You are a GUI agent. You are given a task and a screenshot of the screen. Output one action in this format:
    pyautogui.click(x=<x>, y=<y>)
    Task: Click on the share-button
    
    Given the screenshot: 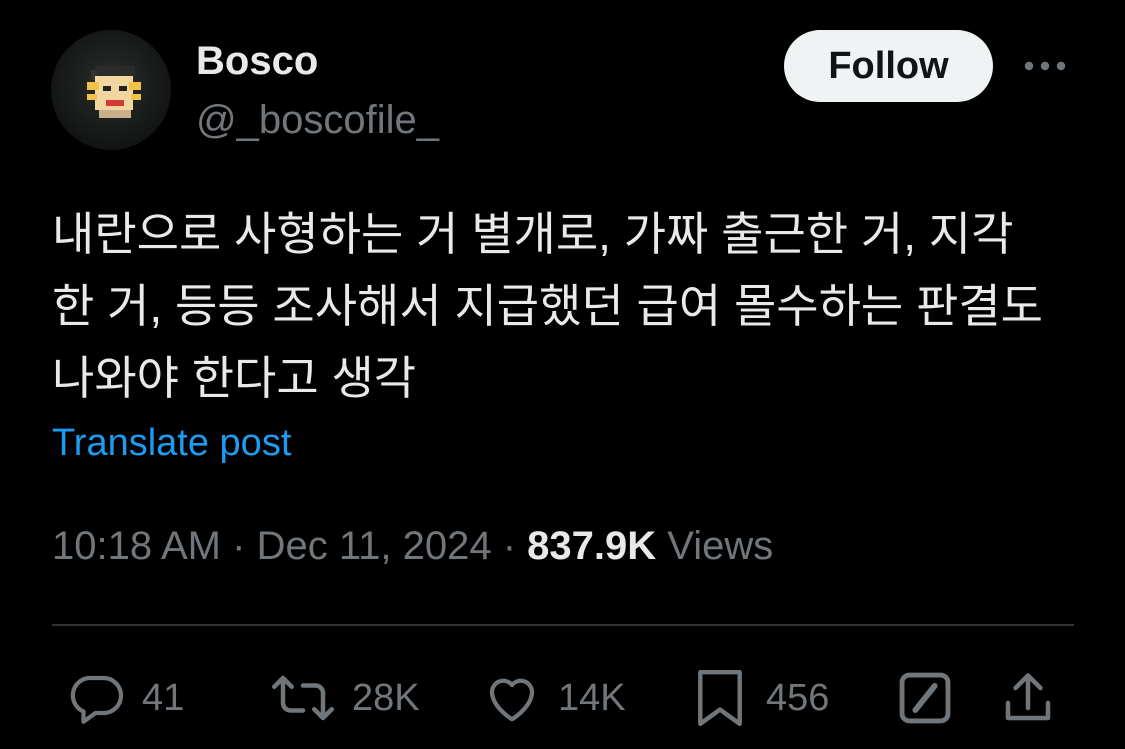 What is the action you would take?
    pyautogui.click(x=1028, y=698)
    